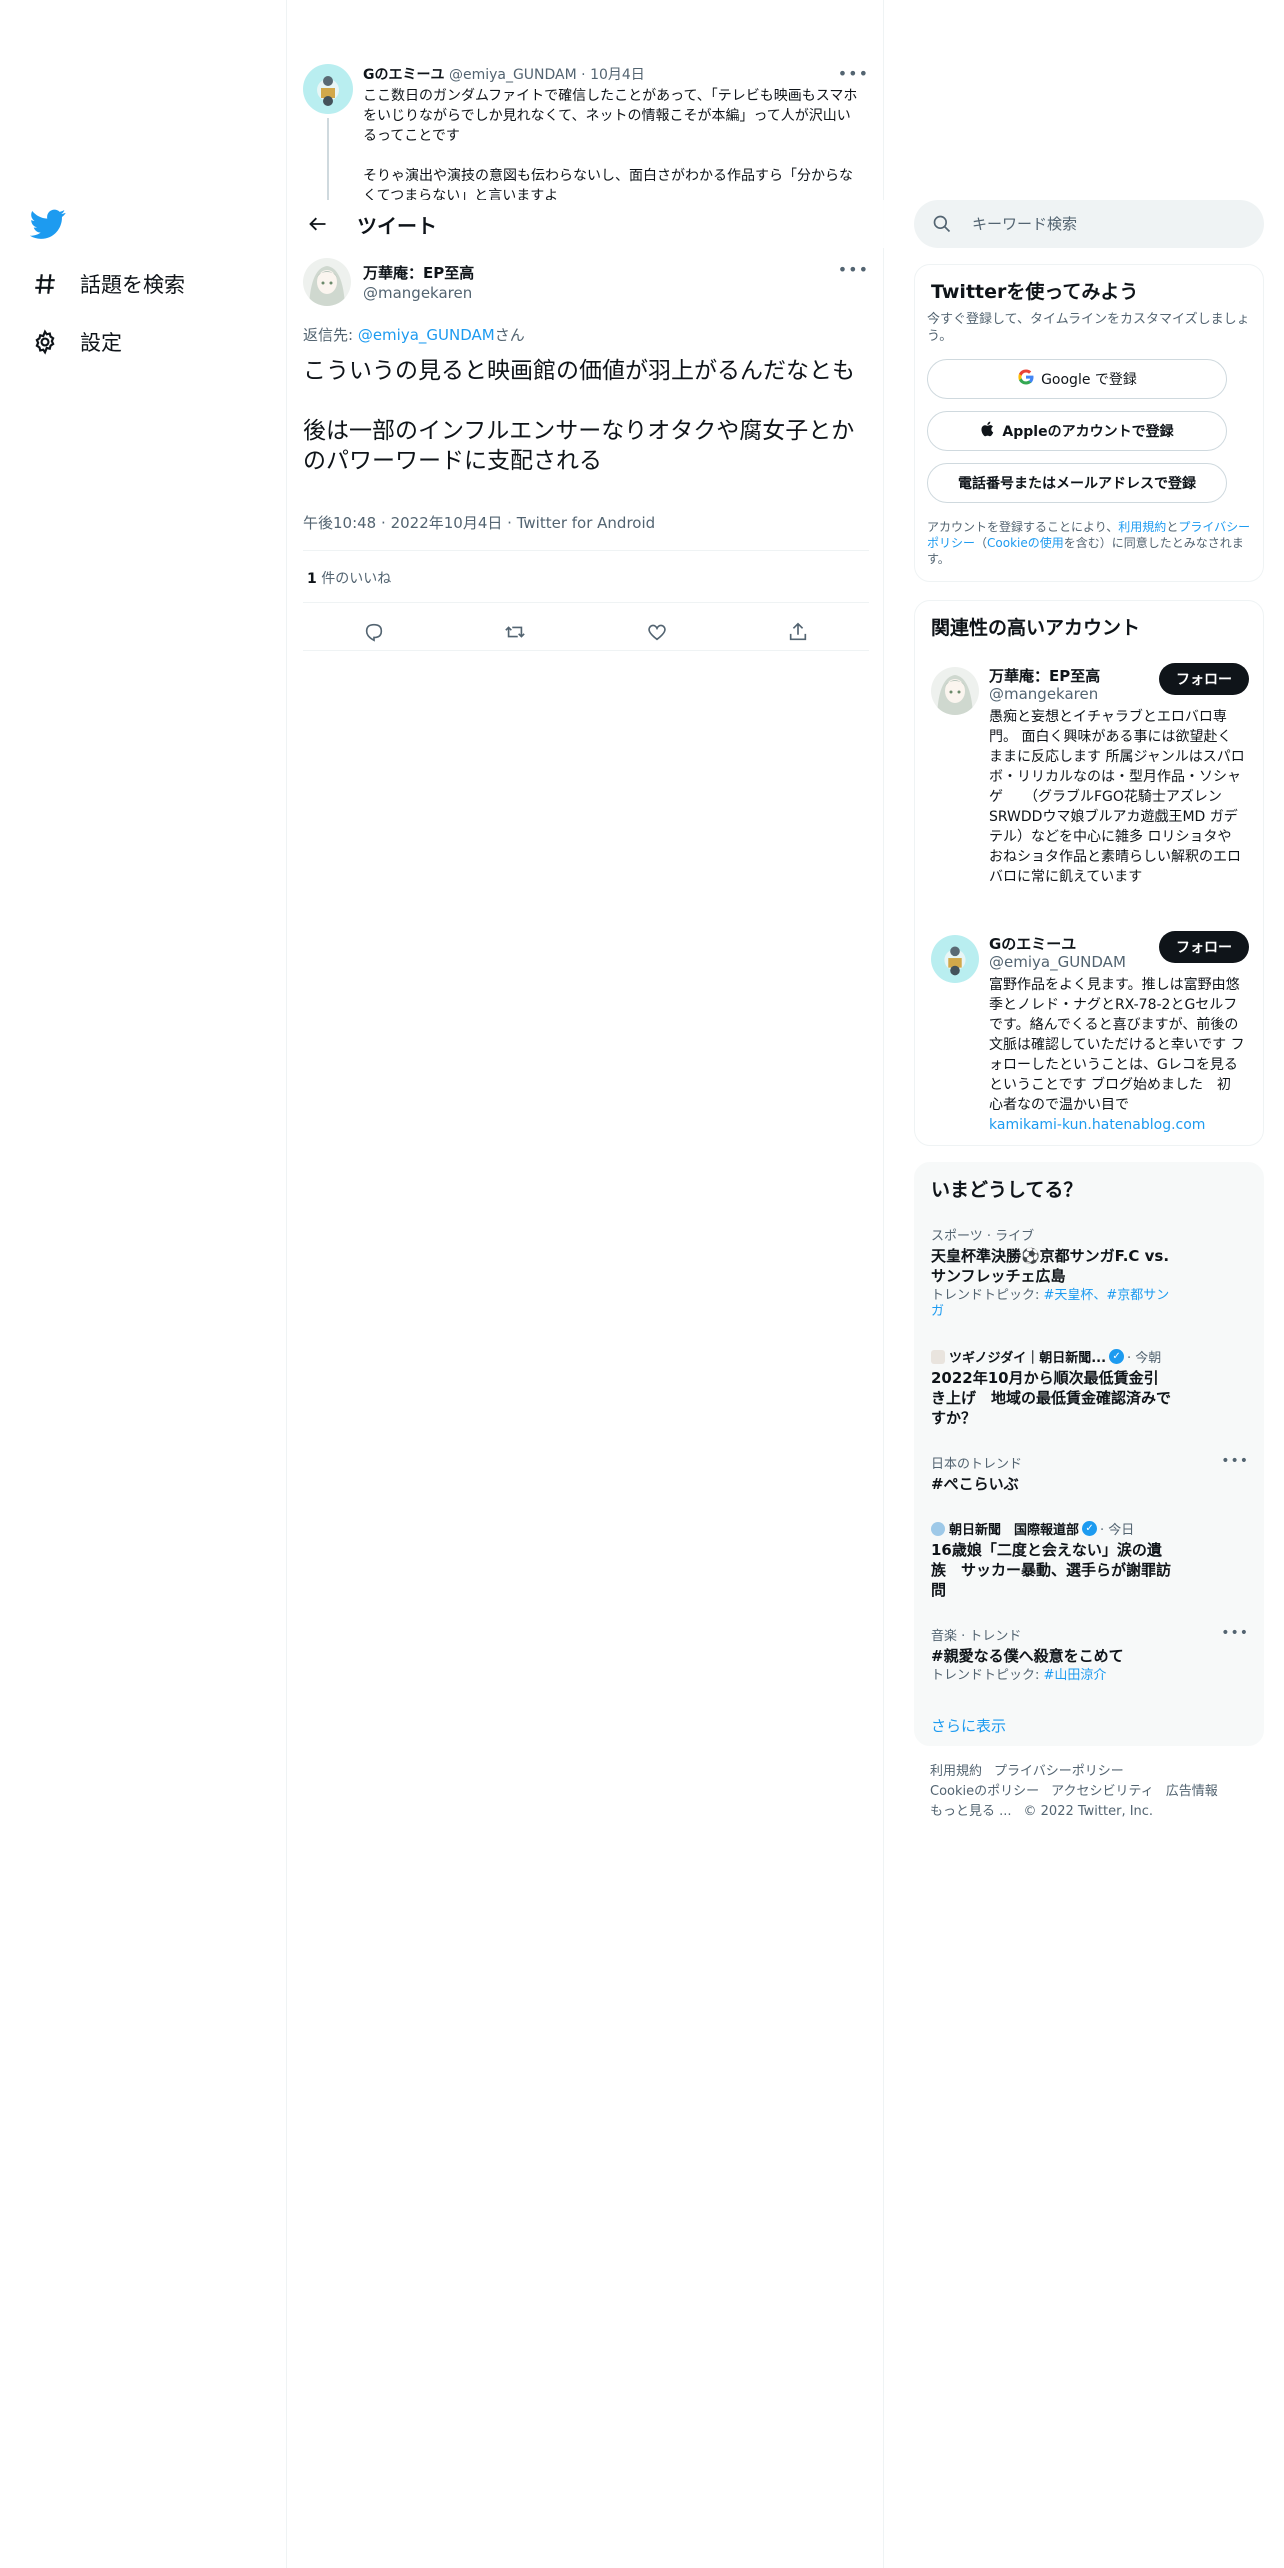  I want to click on nav-item-settings-label: 設定, so click(101, 343).